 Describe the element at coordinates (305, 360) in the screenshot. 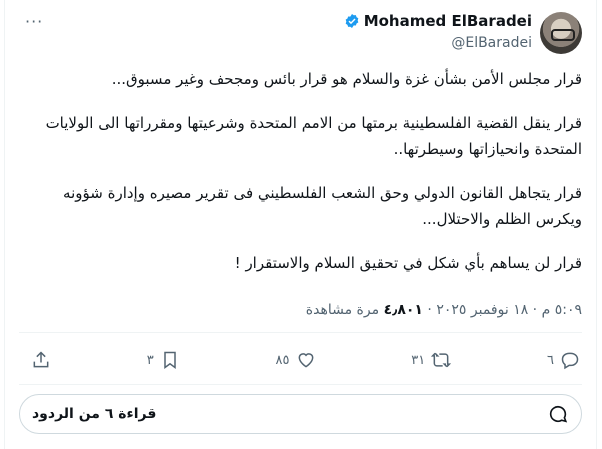

I see `heart-icon` at that location.